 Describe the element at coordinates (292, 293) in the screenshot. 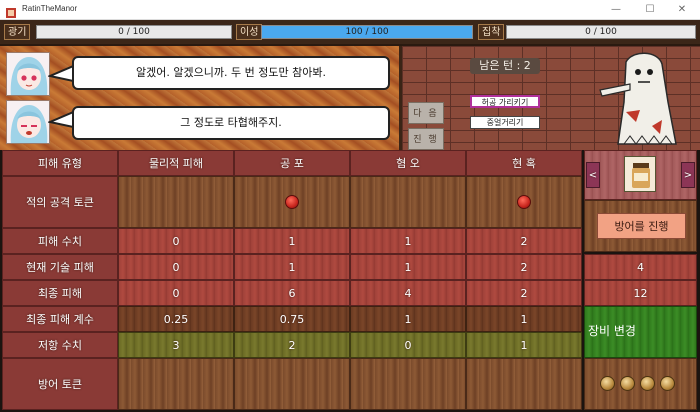

I see `table-cell: 6` at that location.